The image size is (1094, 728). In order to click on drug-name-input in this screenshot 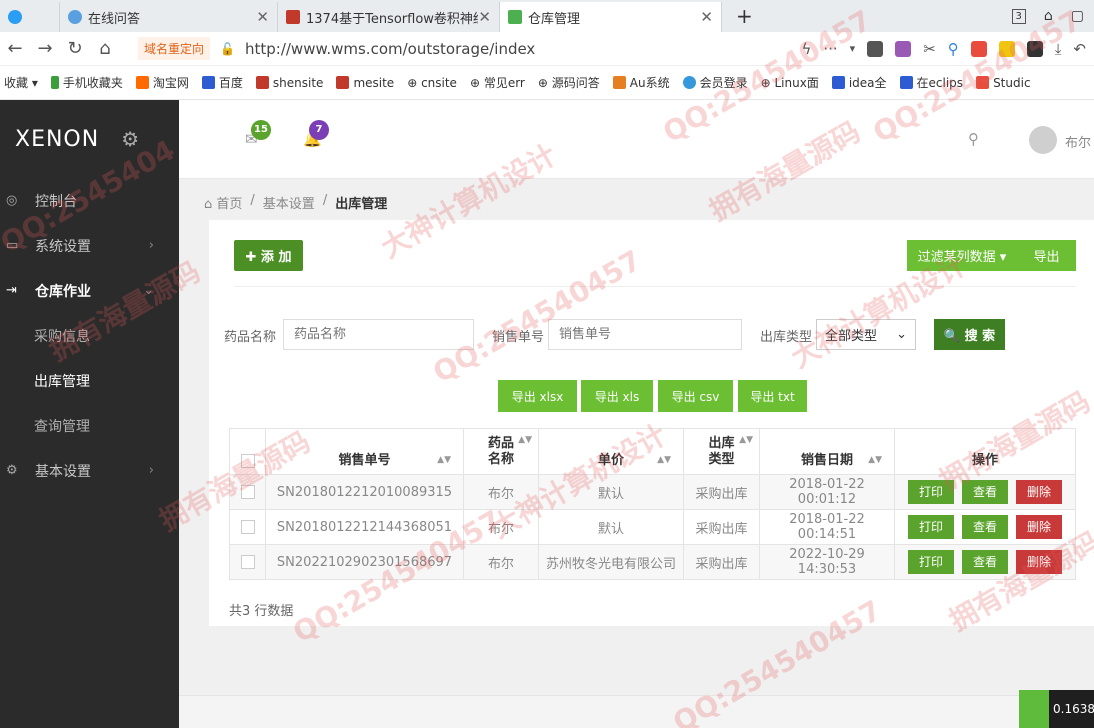, I will do `click(378, 334)`.